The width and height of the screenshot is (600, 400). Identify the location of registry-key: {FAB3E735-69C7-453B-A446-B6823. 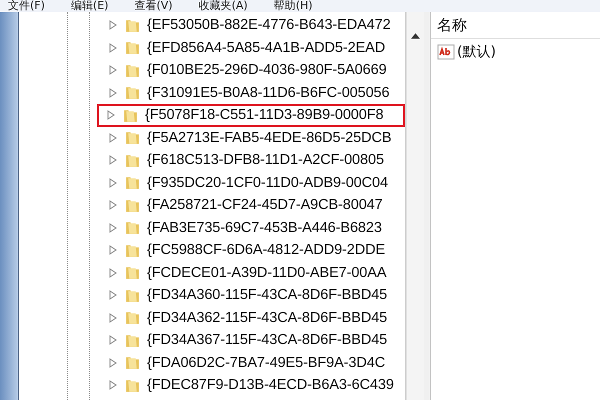
(264, 228).